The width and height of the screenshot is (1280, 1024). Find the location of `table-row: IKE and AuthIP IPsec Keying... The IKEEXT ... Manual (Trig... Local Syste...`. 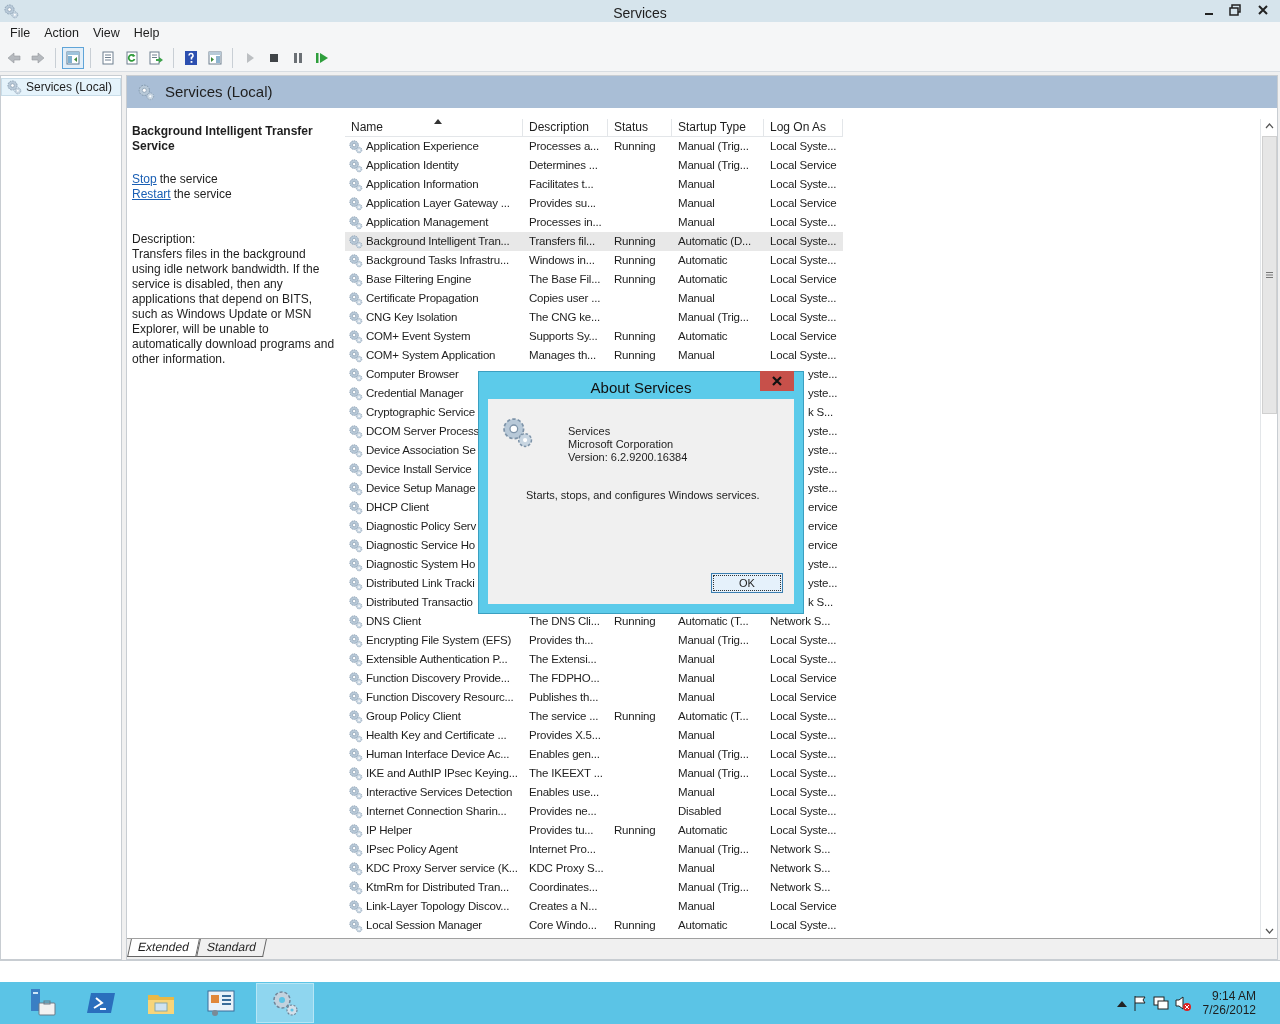

table-row: IKE and AuthIP IPsec Keying... The IKEEXT ... Manual (Trig... Local Syste... is located at coordinates (594, 773).